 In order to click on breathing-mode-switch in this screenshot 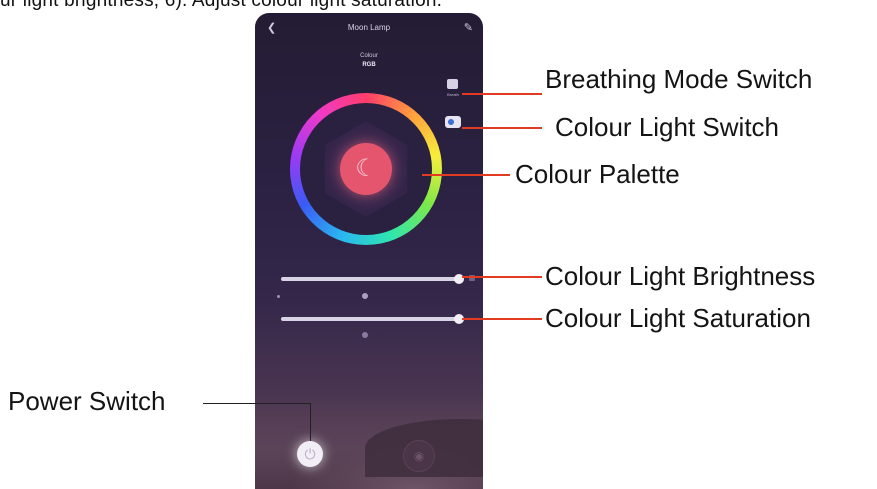, I will do `click(452, 84)`.